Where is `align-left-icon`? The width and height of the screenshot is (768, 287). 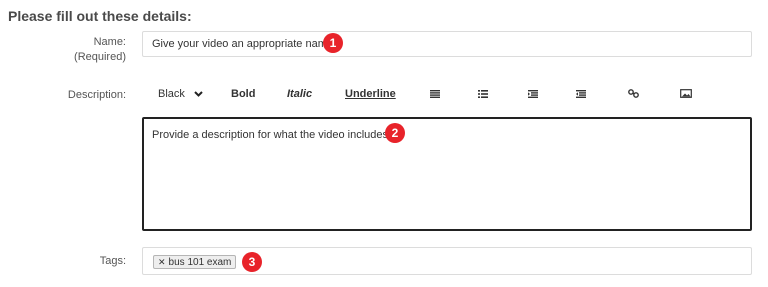
align-left-icon is located at coordinates (435, 95).